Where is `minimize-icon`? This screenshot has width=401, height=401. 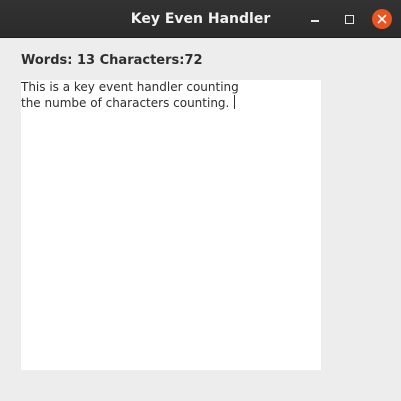 minimize-icon is located at coordinates (315, 21).